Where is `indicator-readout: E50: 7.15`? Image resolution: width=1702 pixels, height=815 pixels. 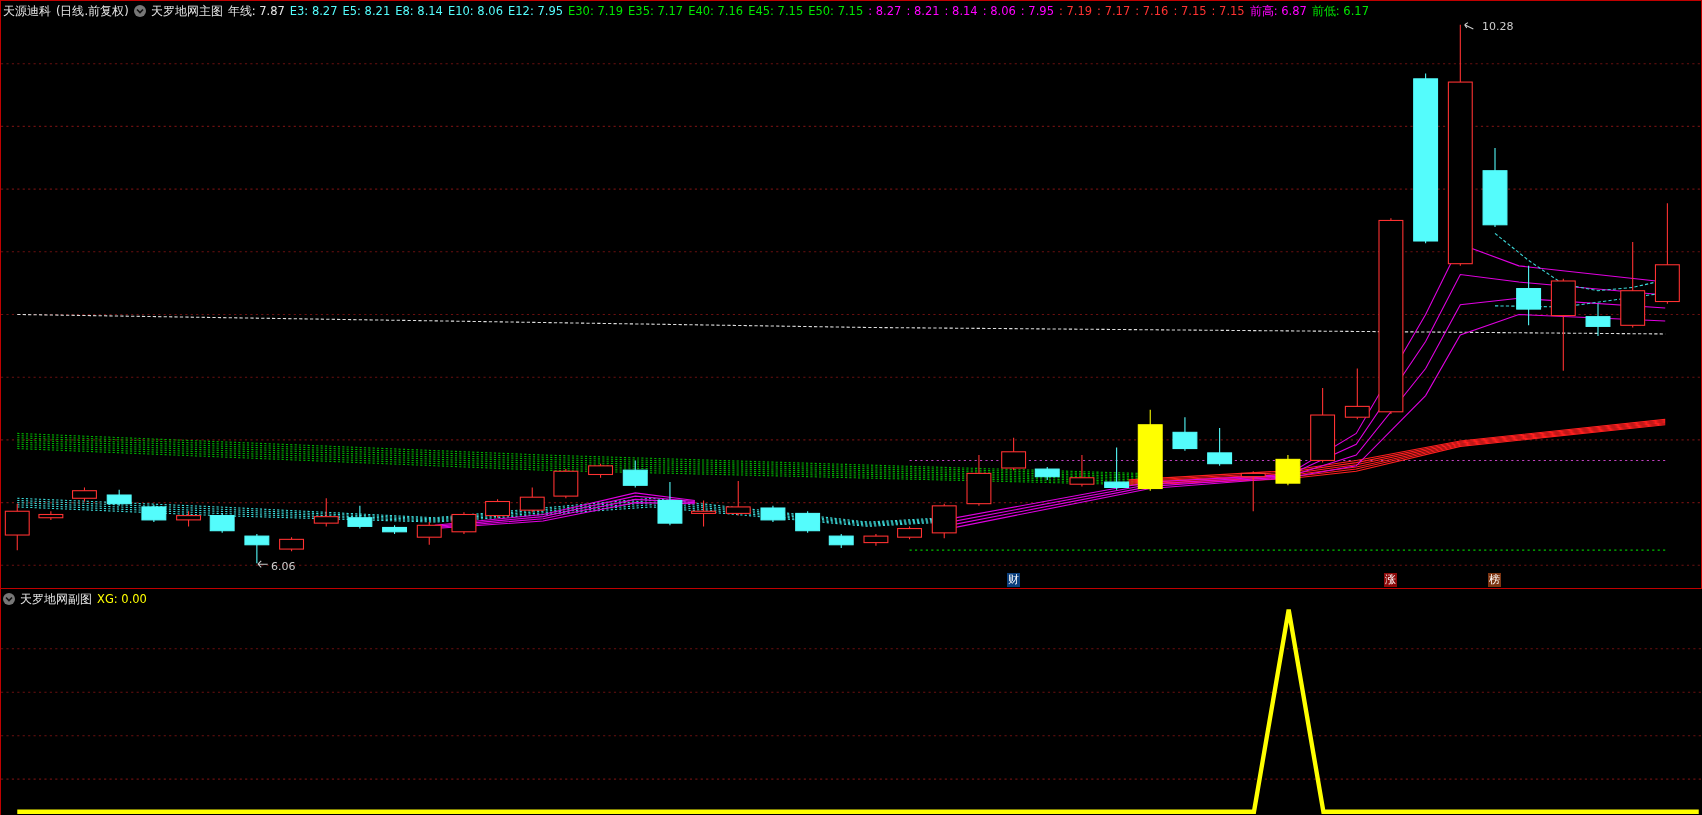 indicator-readout: E50: 7.15 is located at coordinates (836, 11).